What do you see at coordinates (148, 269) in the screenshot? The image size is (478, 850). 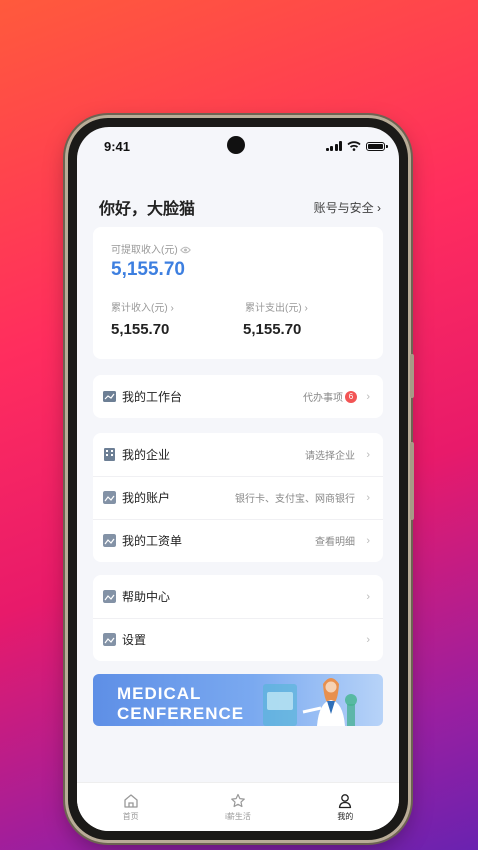 I see `withdrawable-value: 5,155.70` at bounding box center [148, 269].